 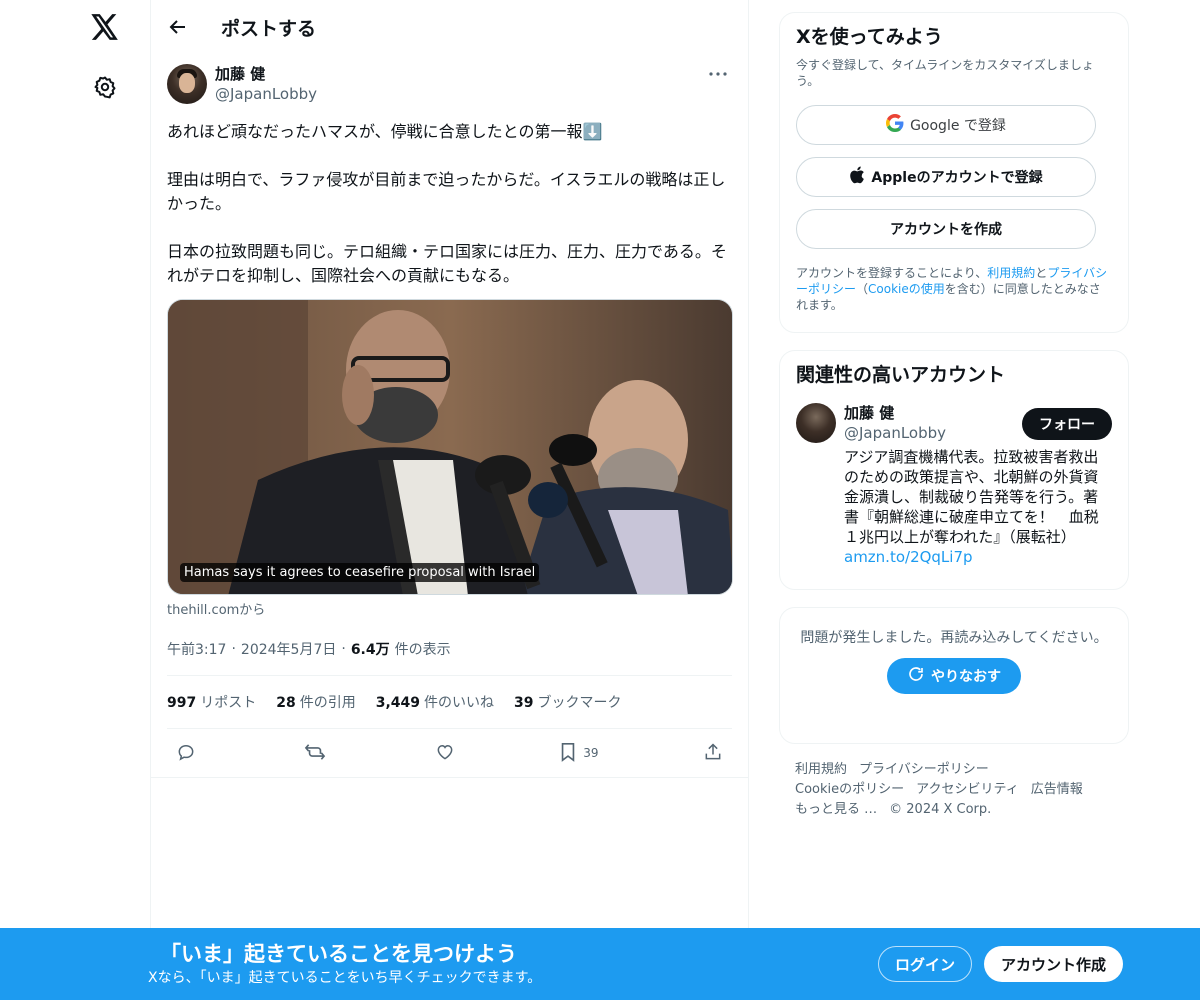 What do you see at coordinates (182, 703) in the screenshot?
I see `reposts-count: 997` at bounding box center [182, 703].